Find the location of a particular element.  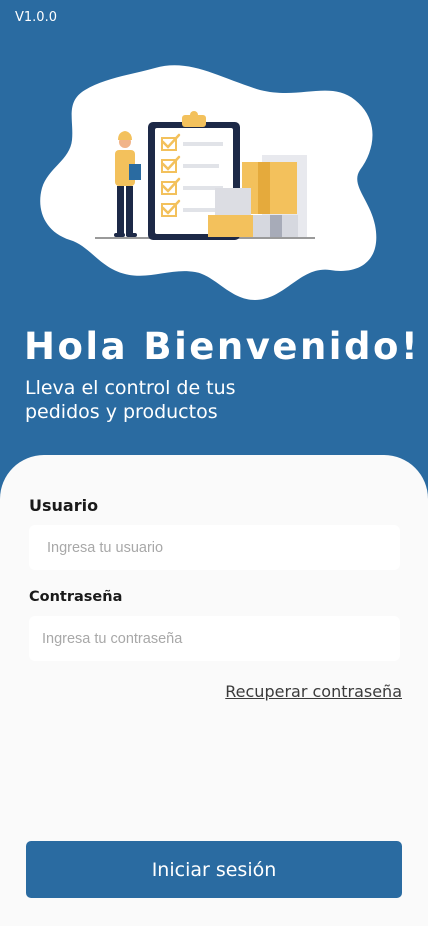

app-version: V1.0.0 is located at coordinates (36, 17).